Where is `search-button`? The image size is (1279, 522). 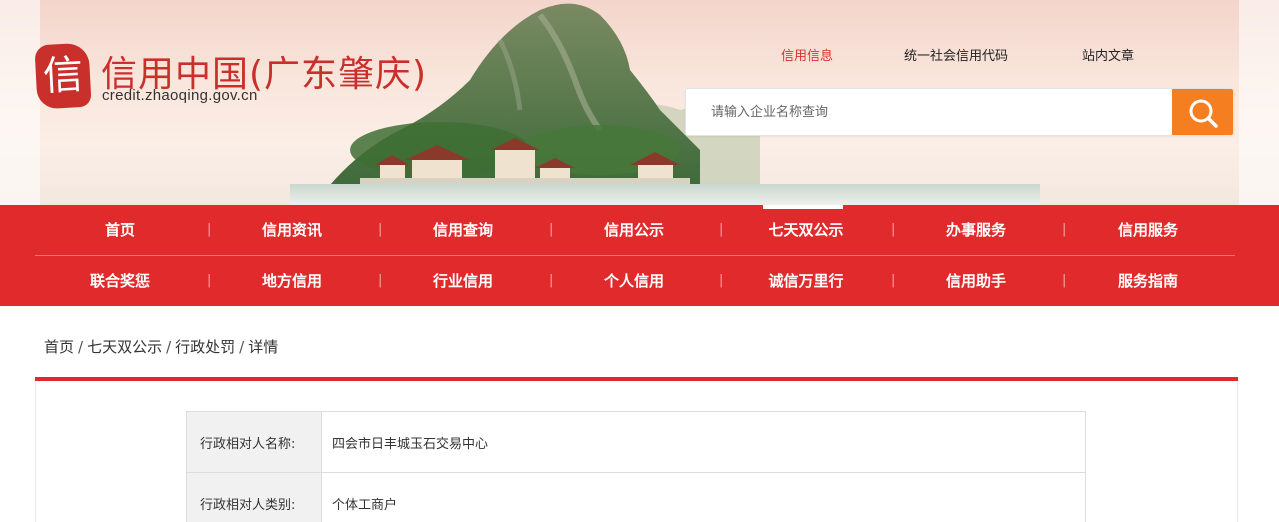 search-button is located at coordinates (1202, 112).